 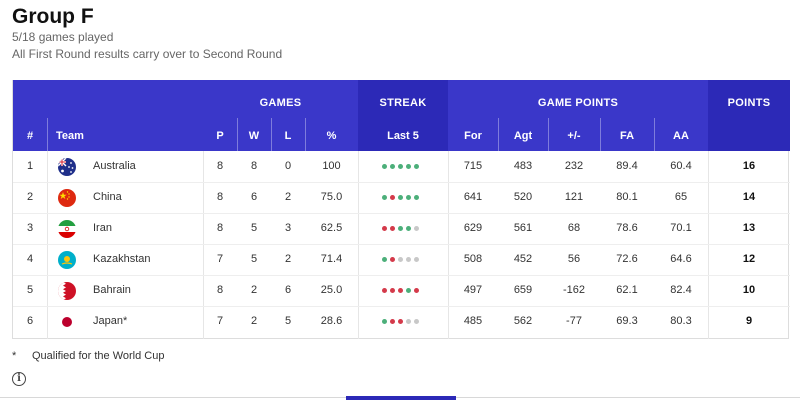 I want to click on col-header-rank: #, so click(x=30, y=136).